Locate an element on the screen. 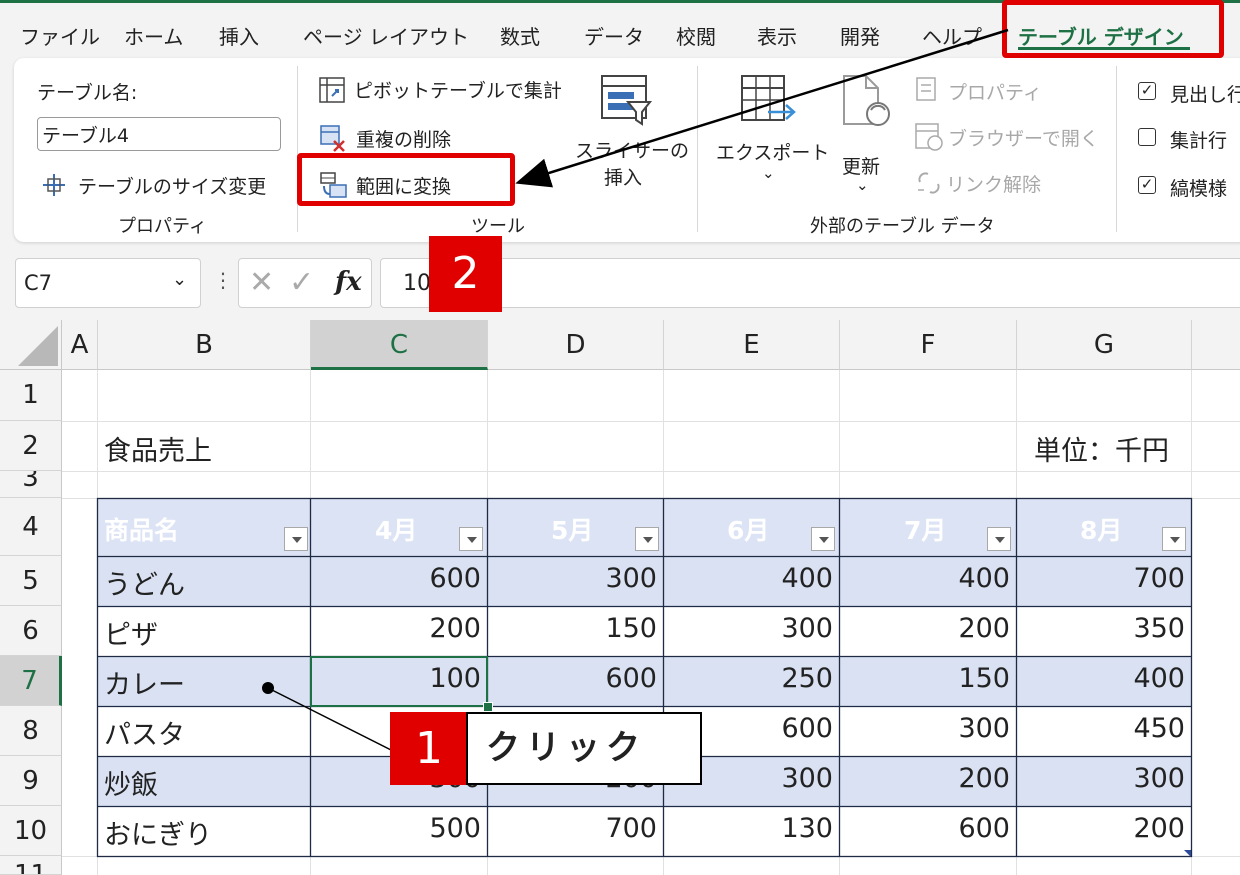 The width and height of the screenshot is (1240, 875). step-1-callout: クリック is located at coordinates (584, 748).